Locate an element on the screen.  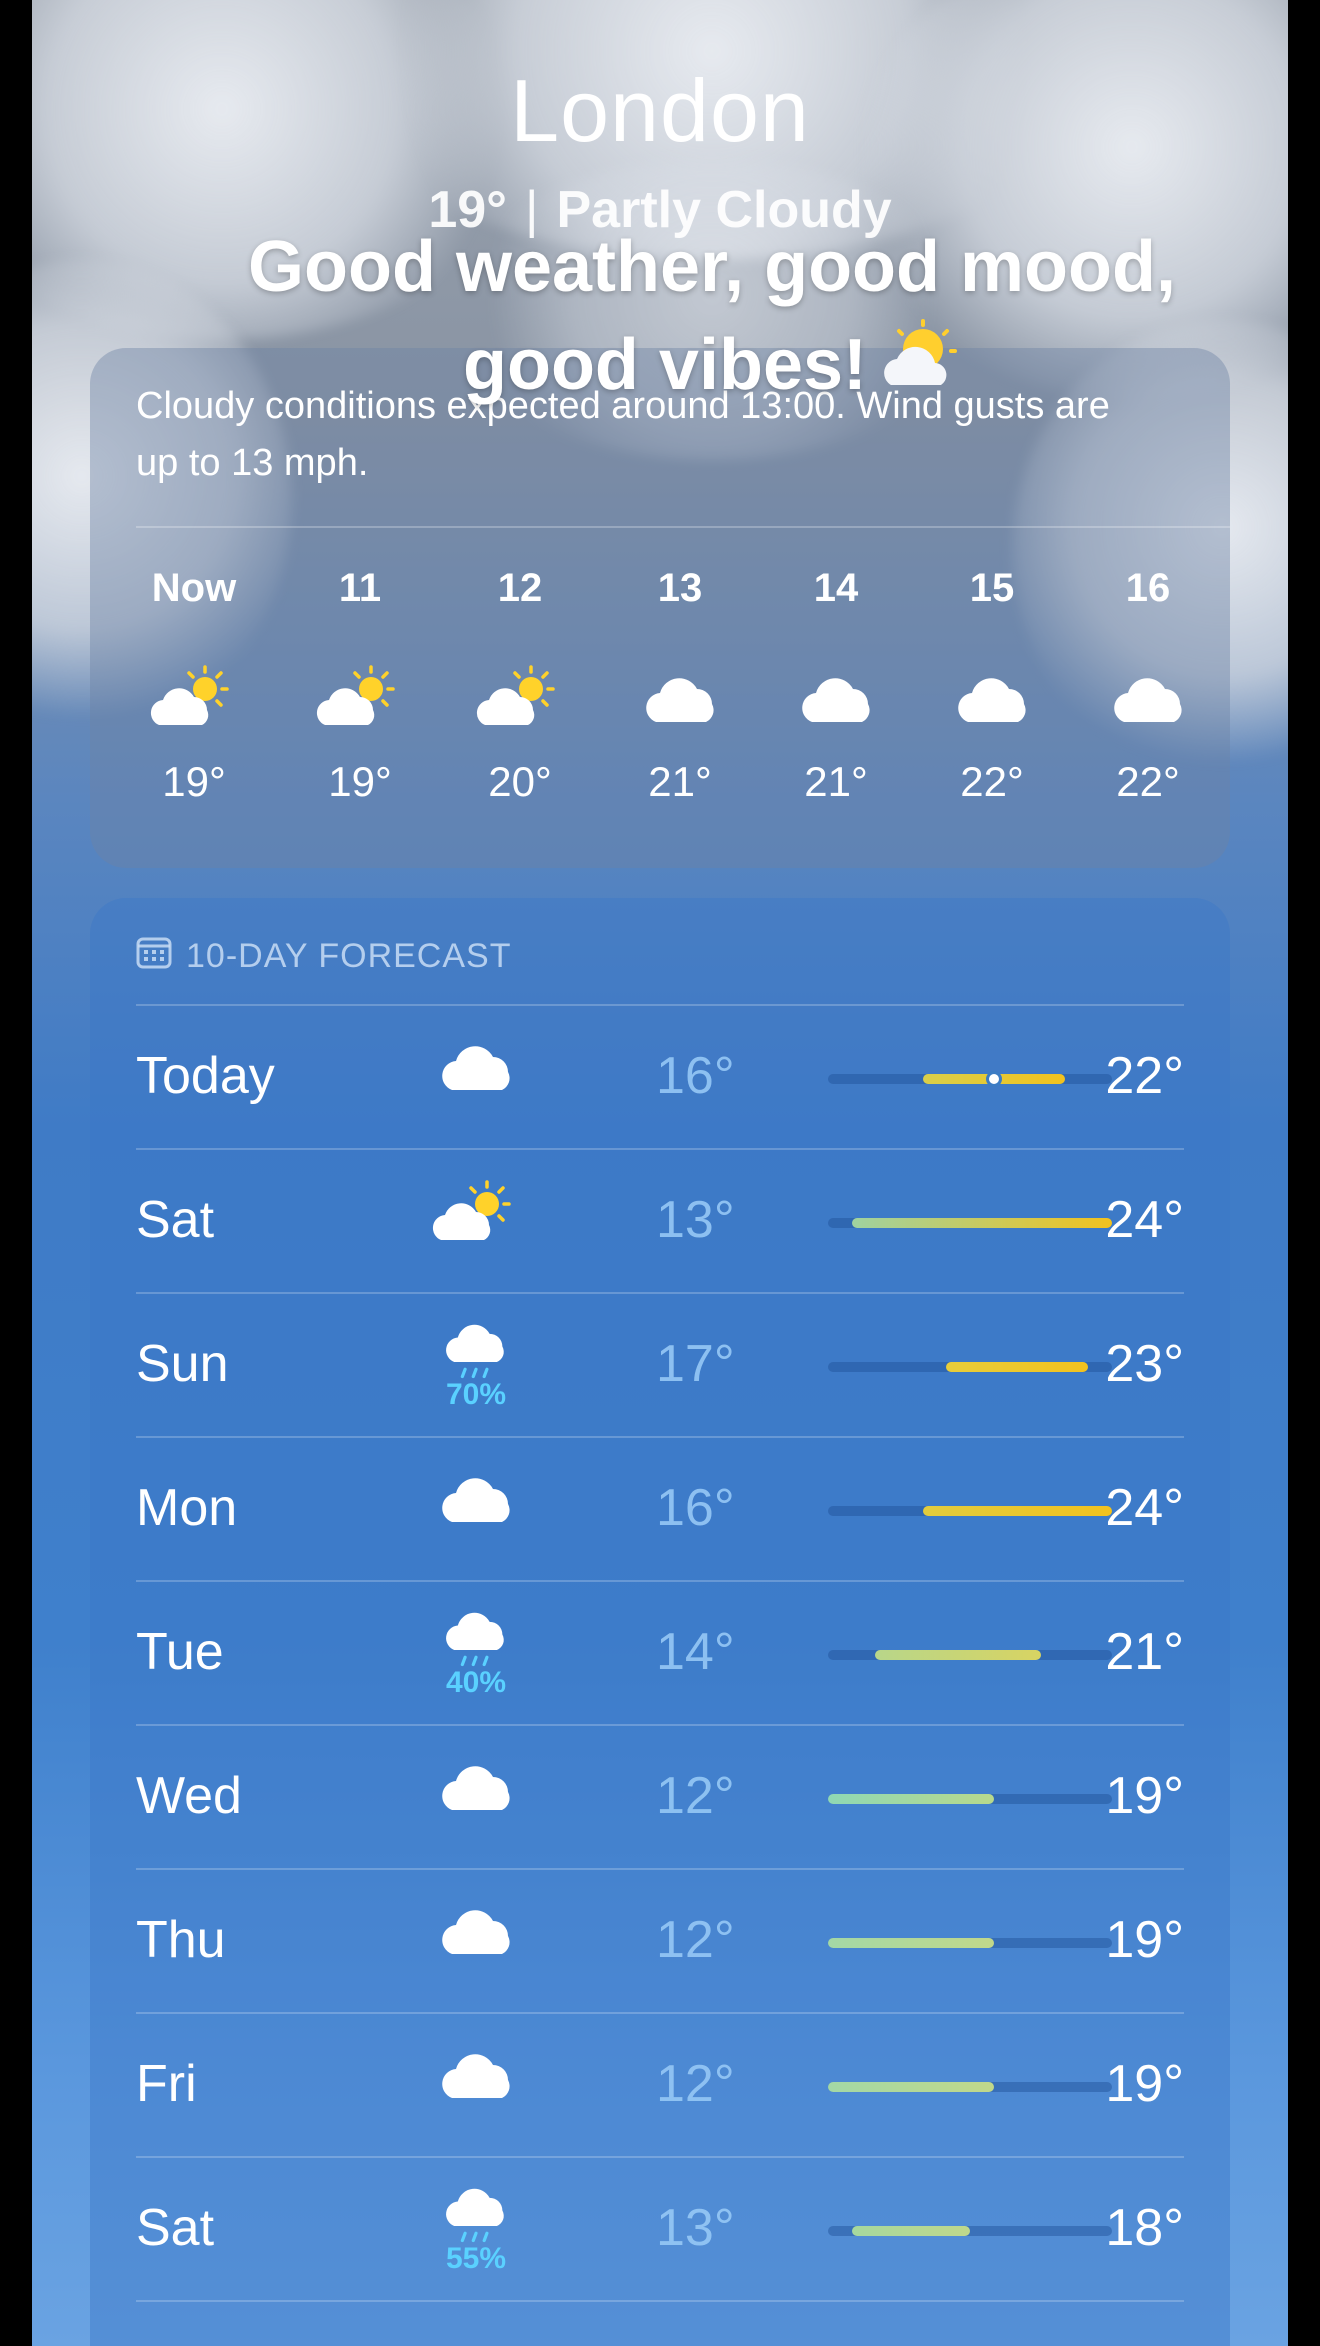
sun-behind-cloud-emoji is located at coordinates (919, 369).